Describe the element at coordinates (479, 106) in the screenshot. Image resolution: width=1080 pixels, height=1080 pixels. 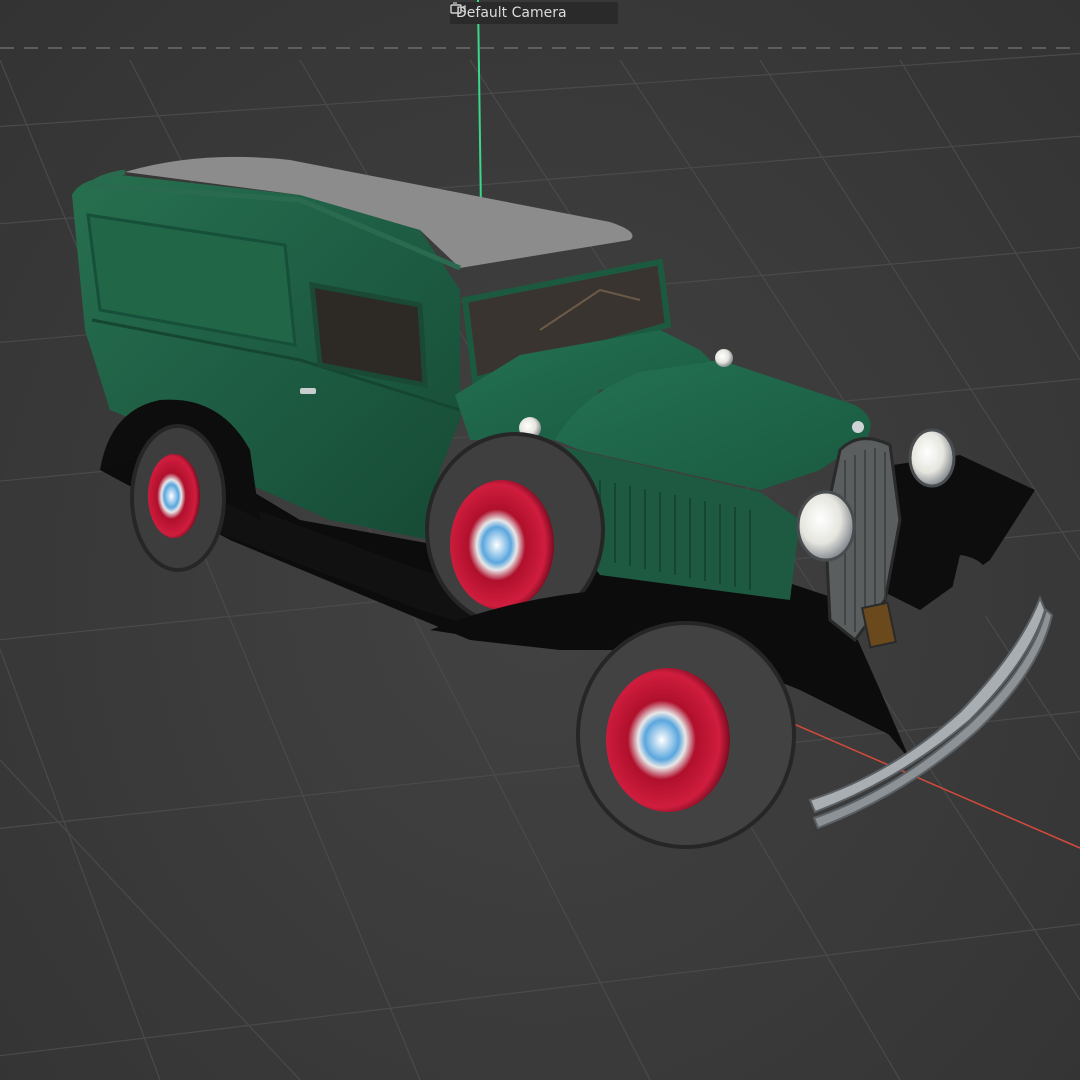
I see `y-axis-line` at that location.